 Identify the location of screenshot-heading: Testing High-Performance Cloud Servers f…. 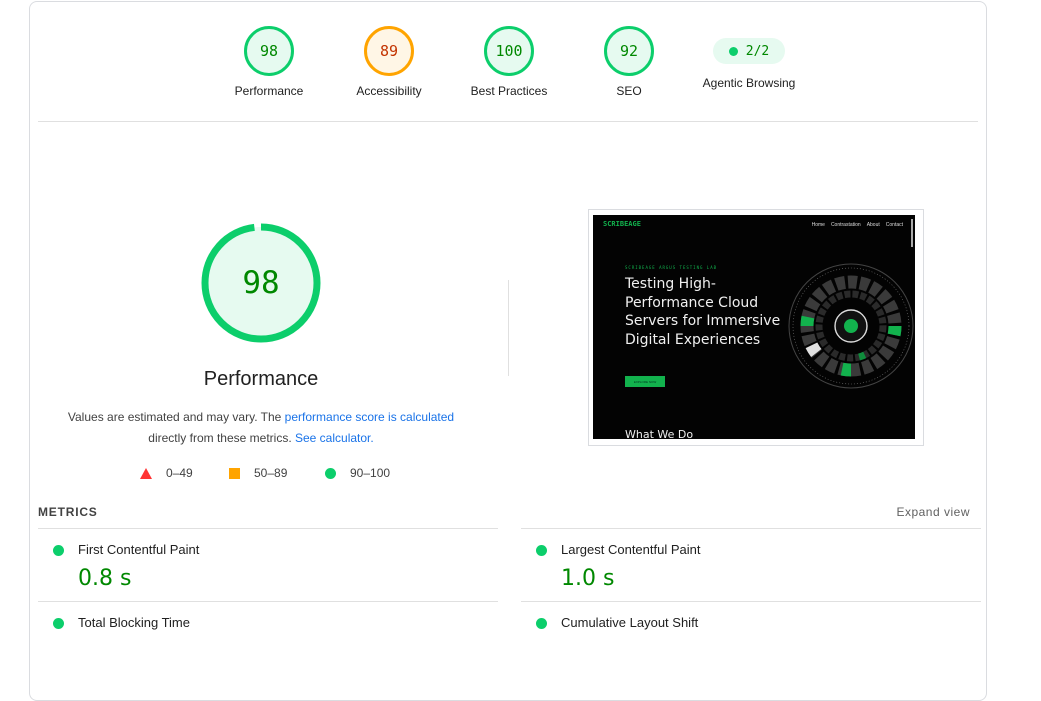
(703, 312).